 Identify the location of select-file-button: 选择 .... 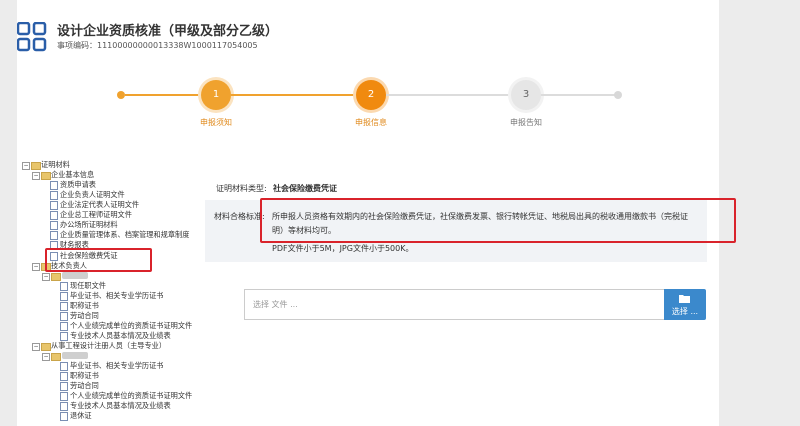
(685, 304).